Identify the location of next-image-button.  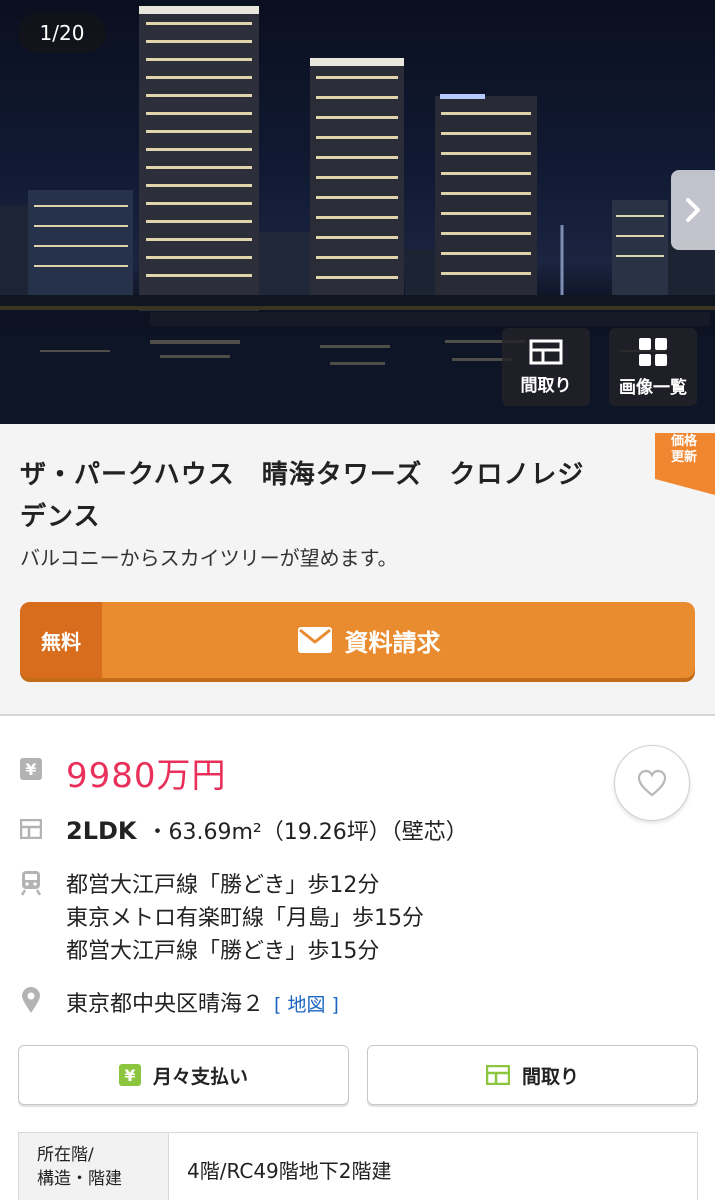
(693, 210).